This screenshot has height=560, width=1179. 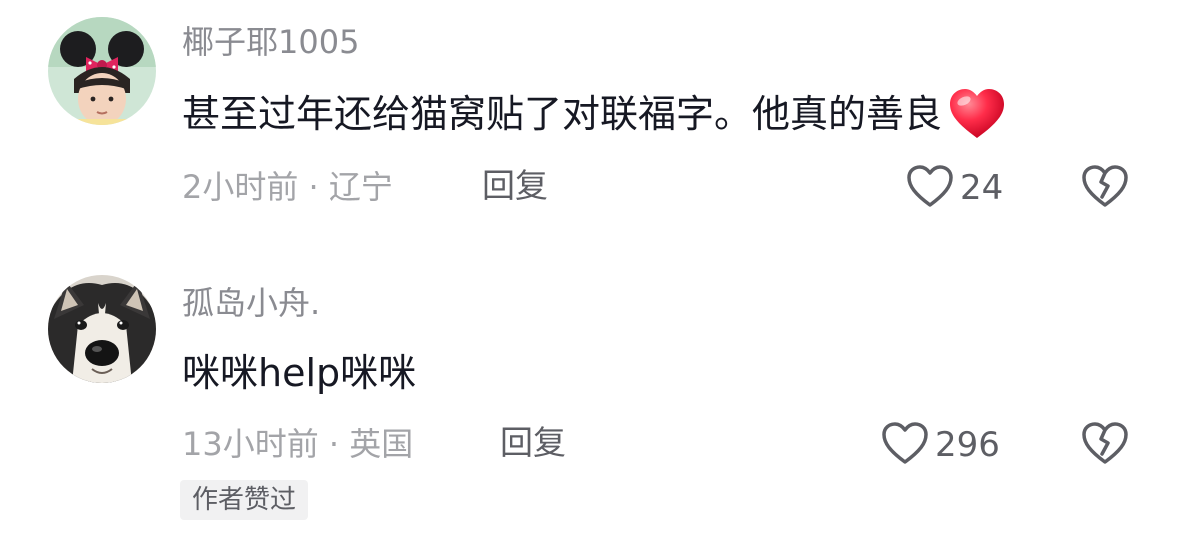 I want to click on comment-time: 2小时前, so click(x=240, y=187).